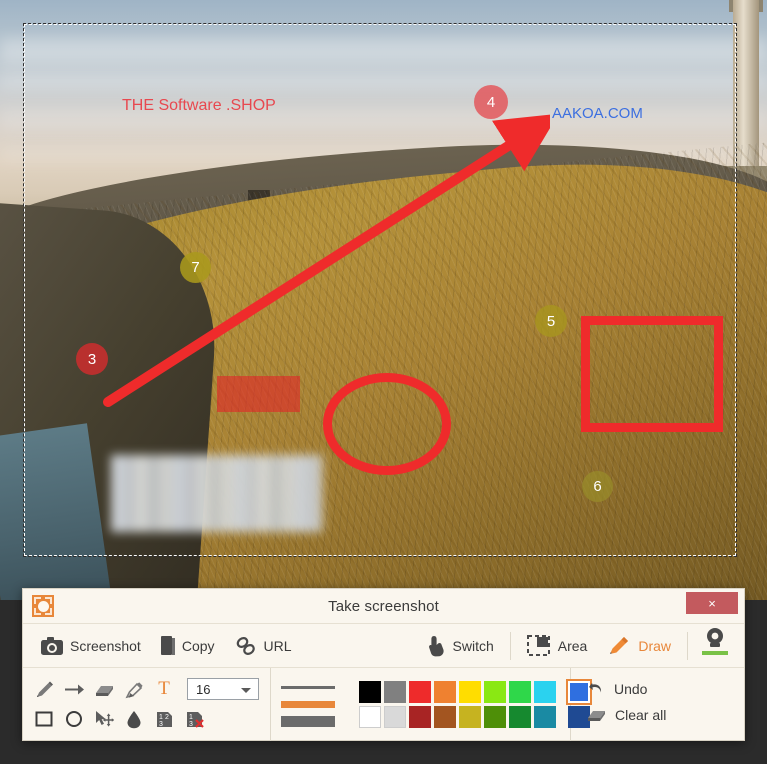 The width and height of the screenshot is (767, 764). Describe the element at coordinates (246, 646) in the screenshot. I see `link-icon` at that location.